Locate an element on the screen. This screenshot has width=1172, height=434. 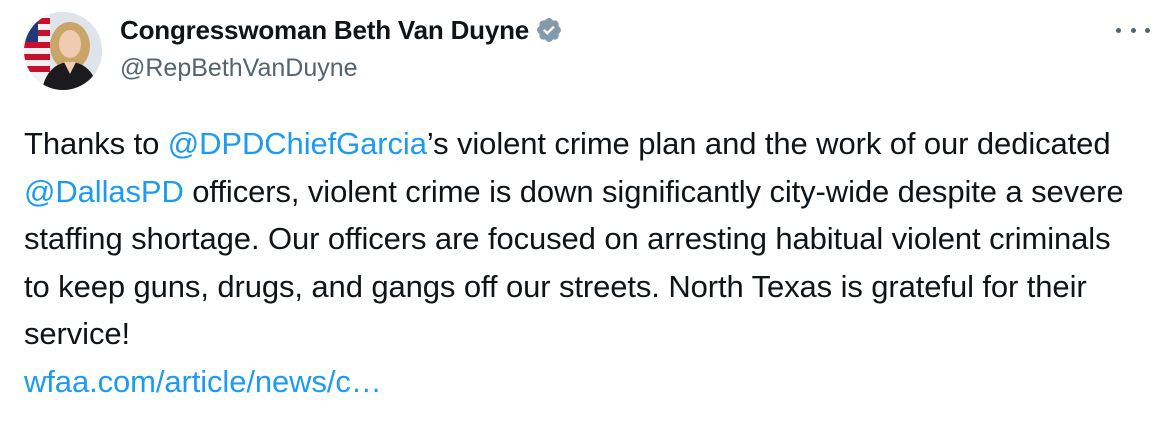
more-options-icon is located at coordinates (1133, 30).